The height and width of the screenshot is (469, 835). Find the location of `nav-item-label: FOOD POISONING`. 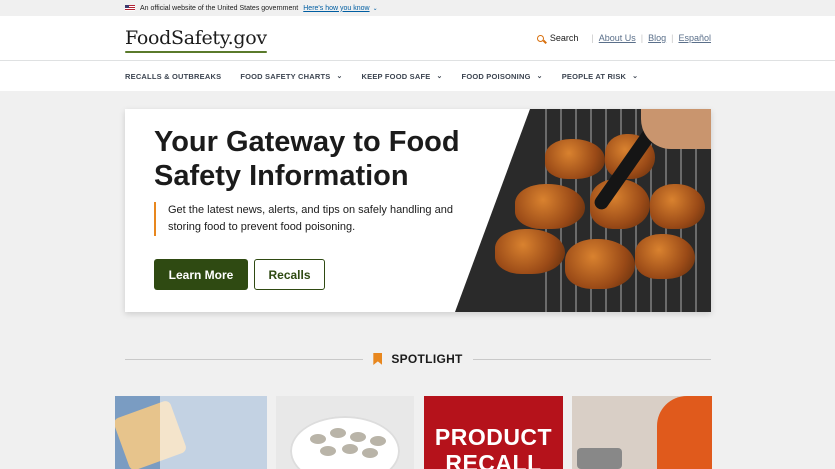

nav-item-label: FOOD POISONING is located at coordinates (496, 76).